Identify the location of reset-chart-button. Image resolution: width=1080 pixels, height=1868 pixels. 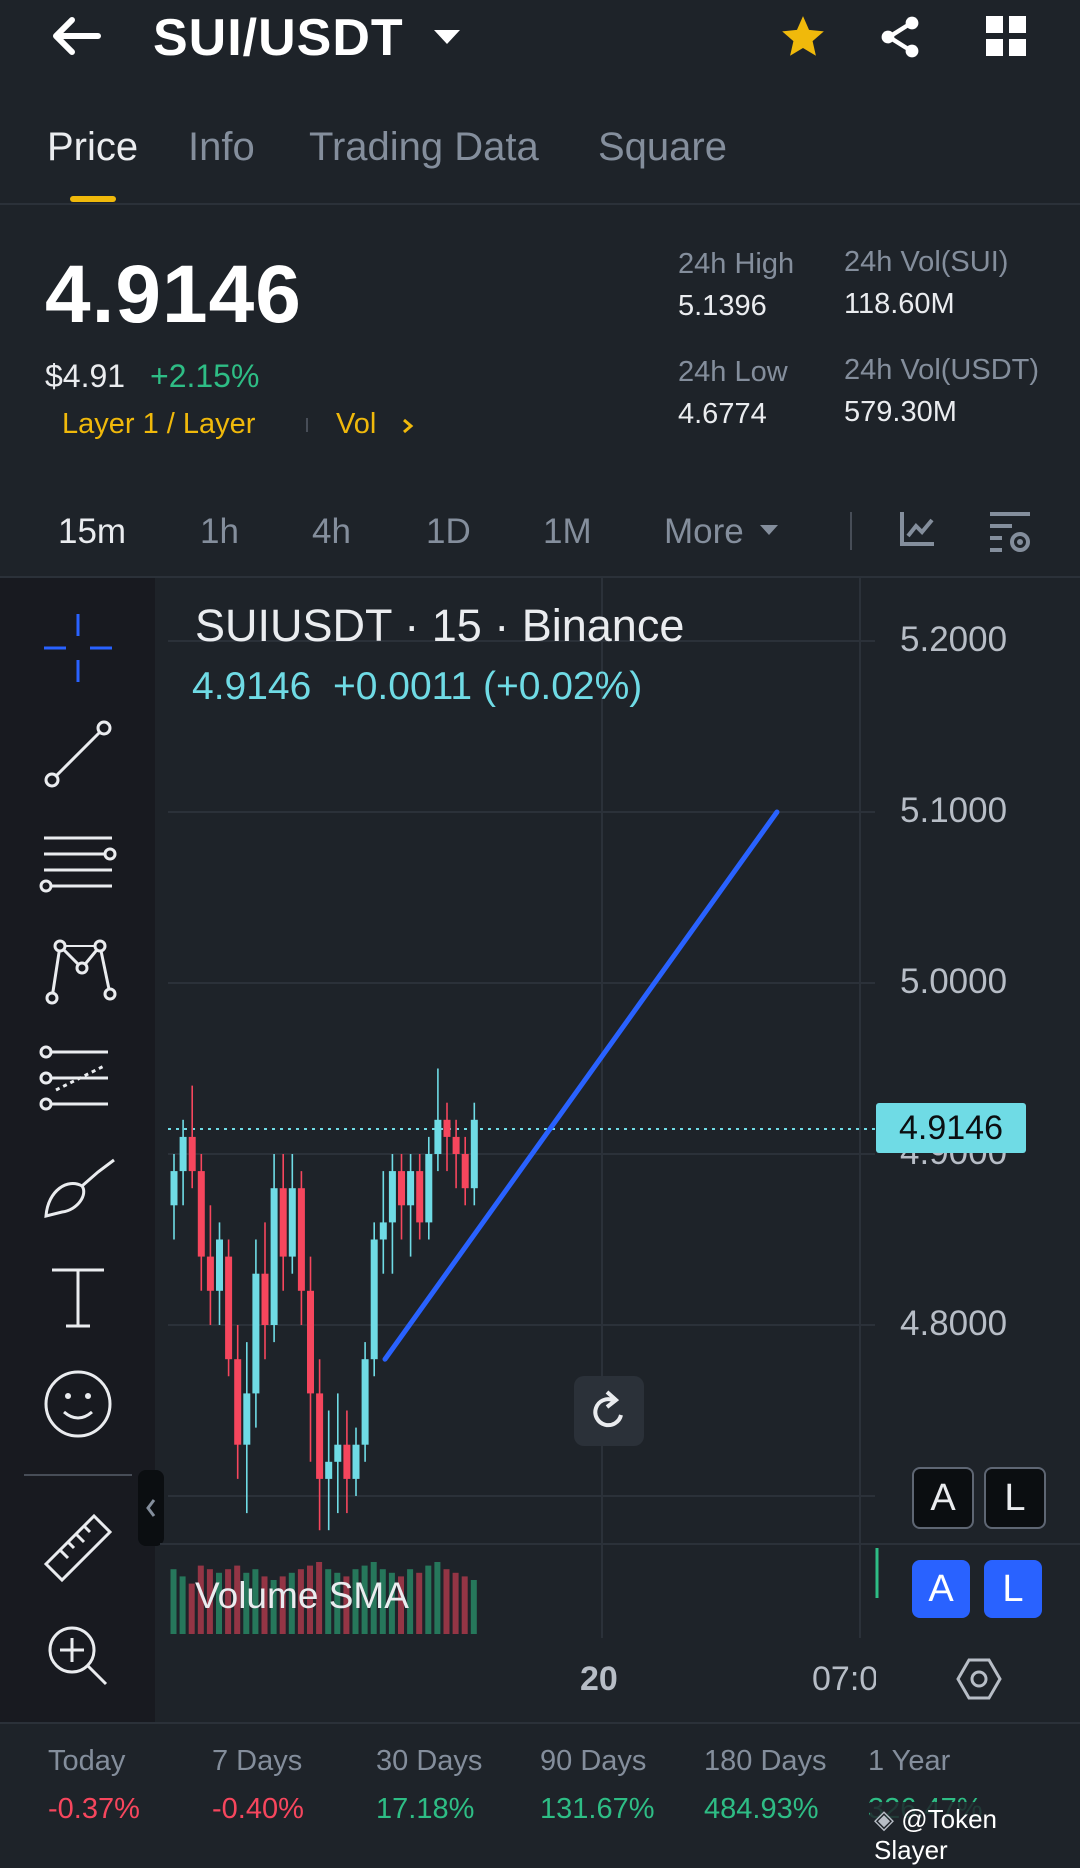
(609, 1411).